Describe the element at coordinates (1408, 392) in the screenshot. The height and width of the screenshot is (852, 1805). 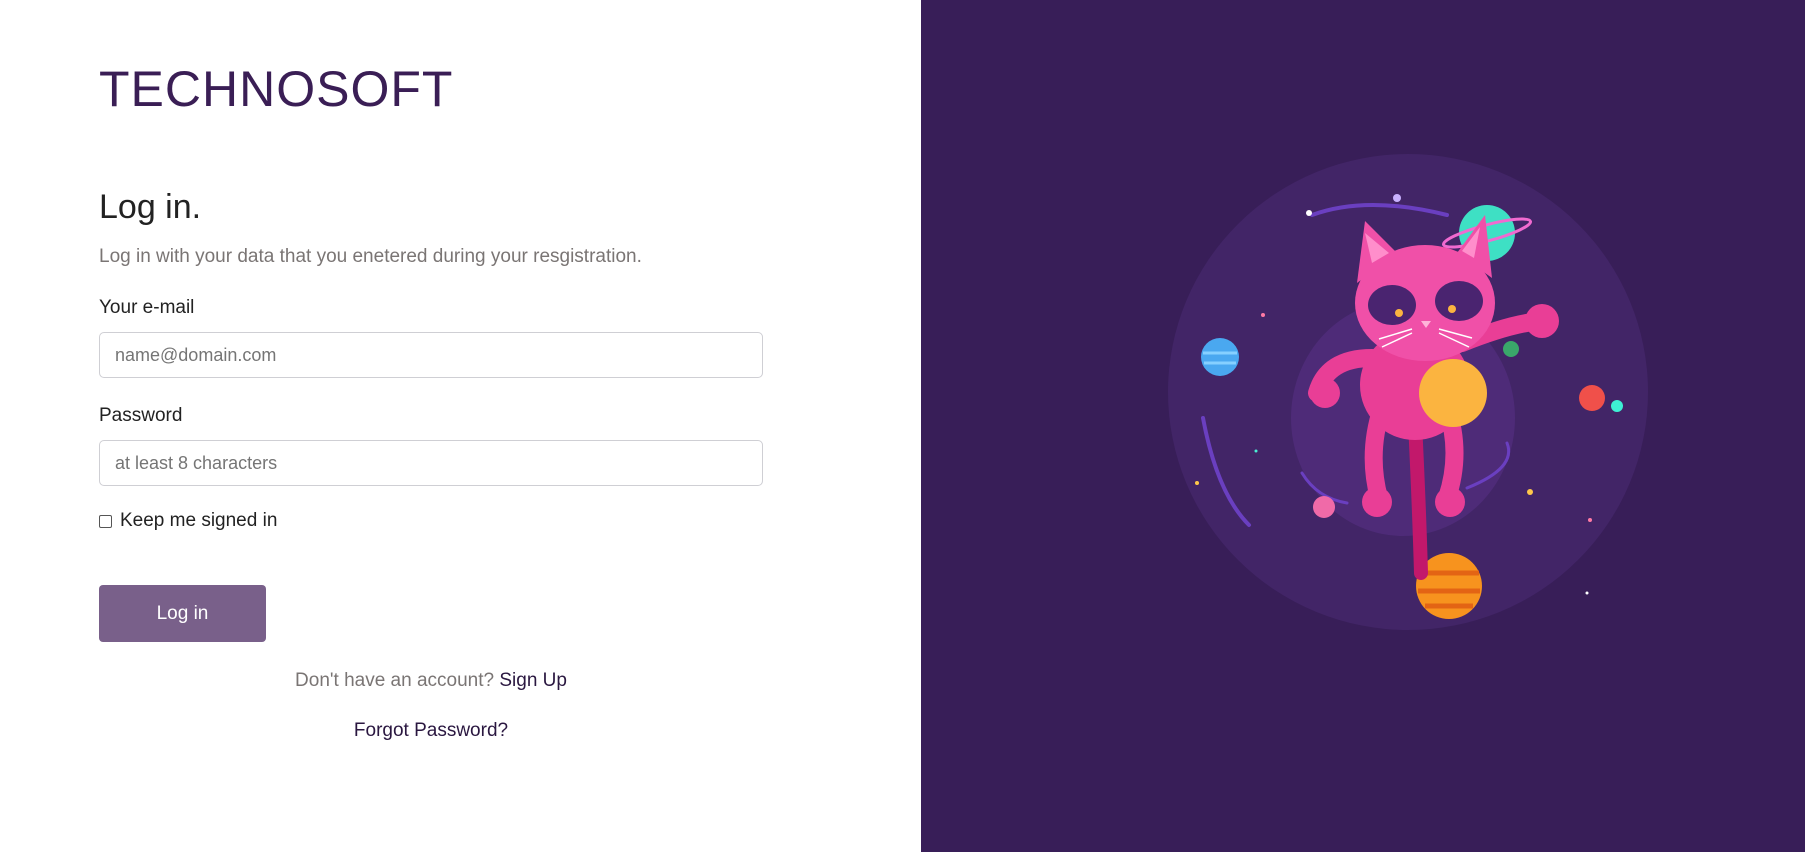
I see `space-cat-icon` at that location.